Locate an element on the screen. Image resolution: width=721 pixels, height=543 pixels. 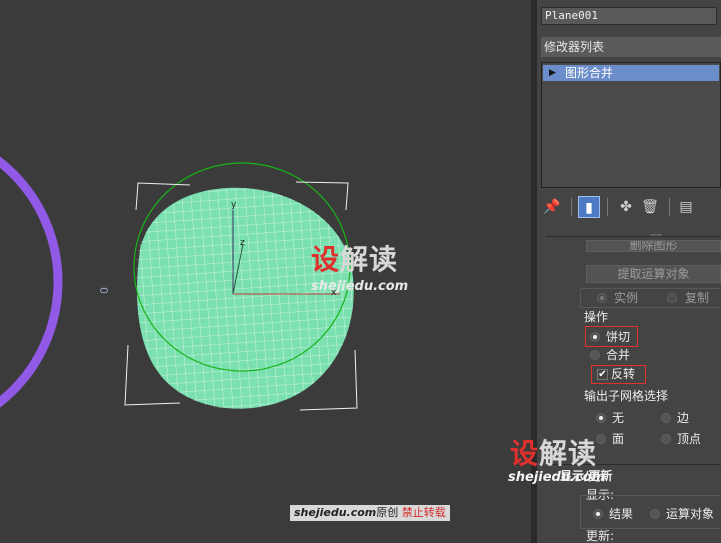
stack-item-label: 图形合并 is located at coordinates (589, 73).